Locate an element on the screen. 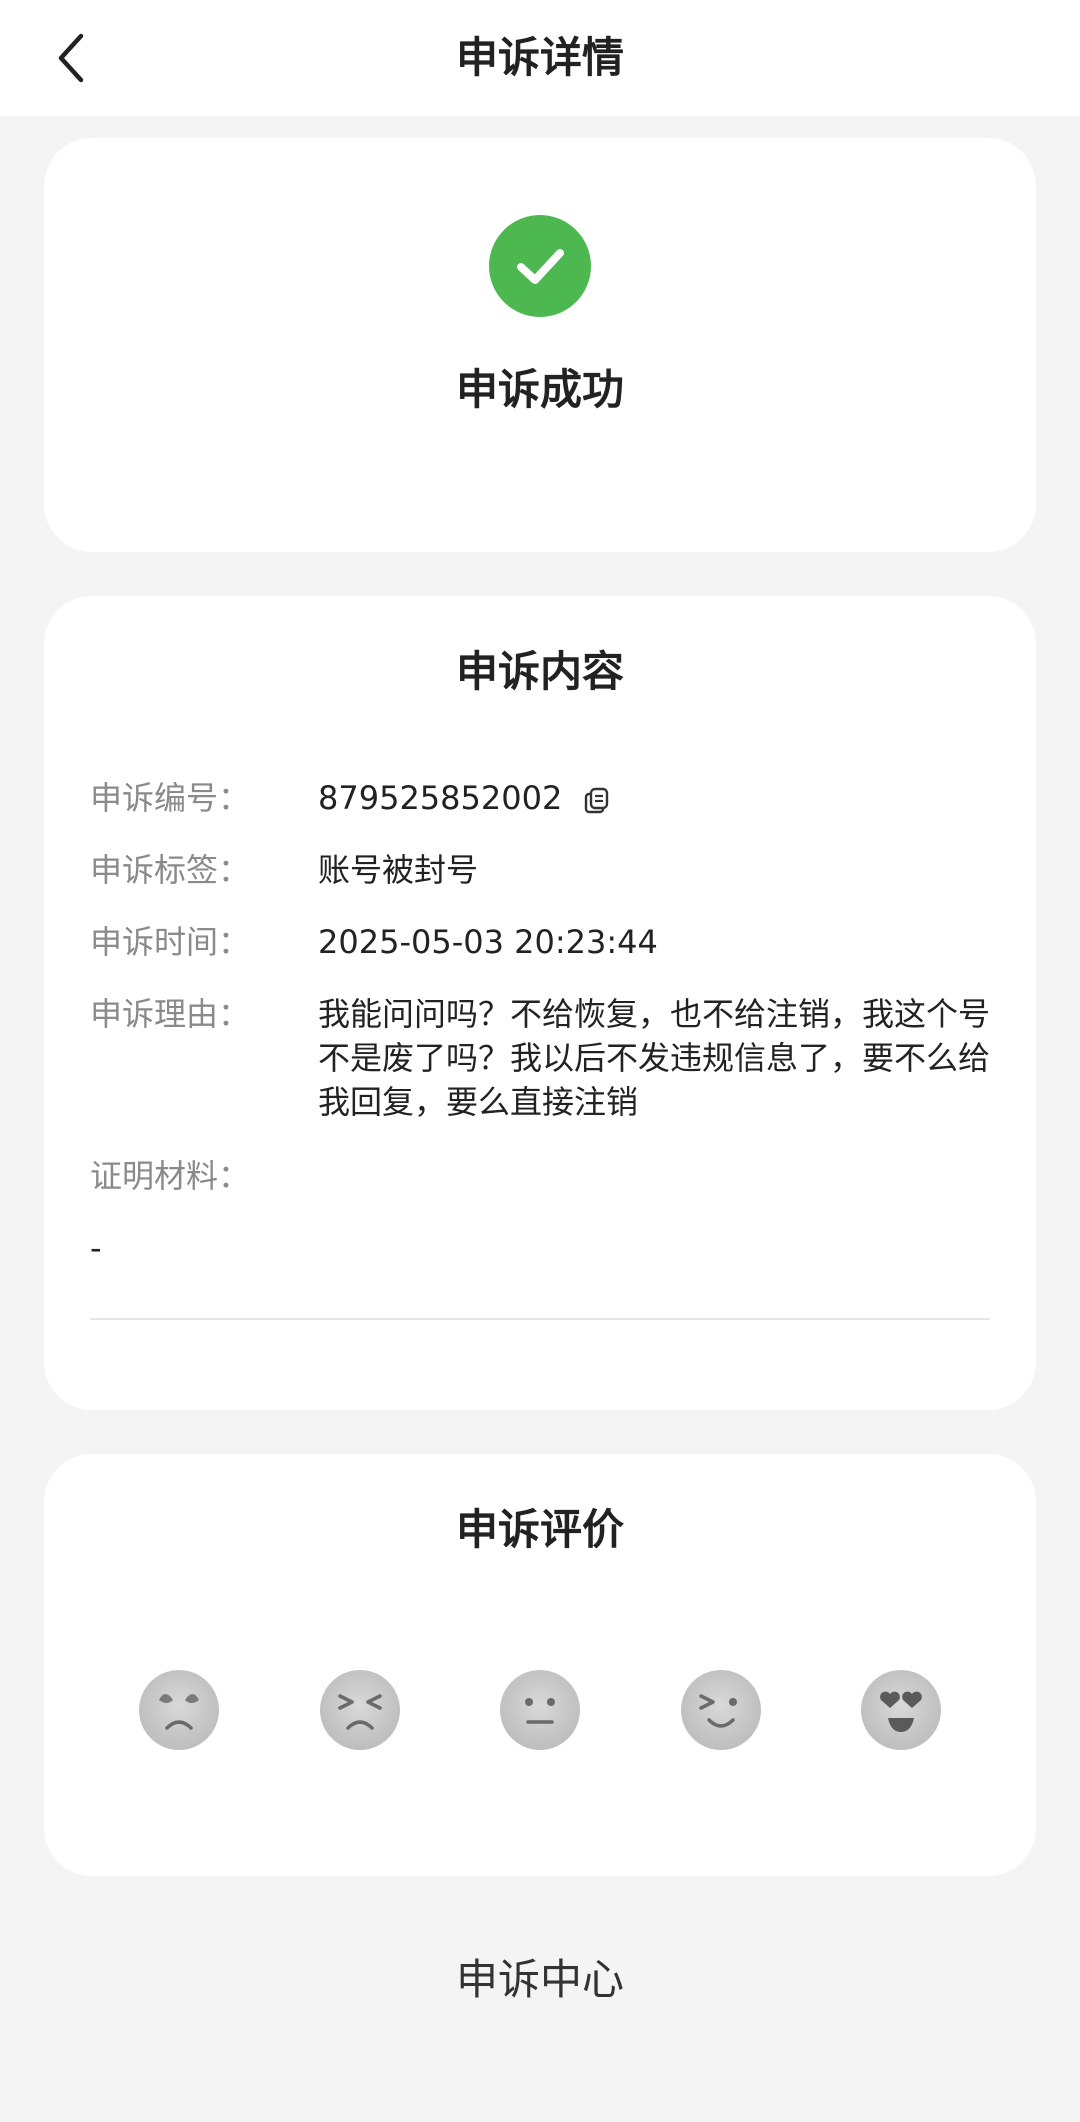  field-value: 879525852002 is located at coordinates (654, 798).